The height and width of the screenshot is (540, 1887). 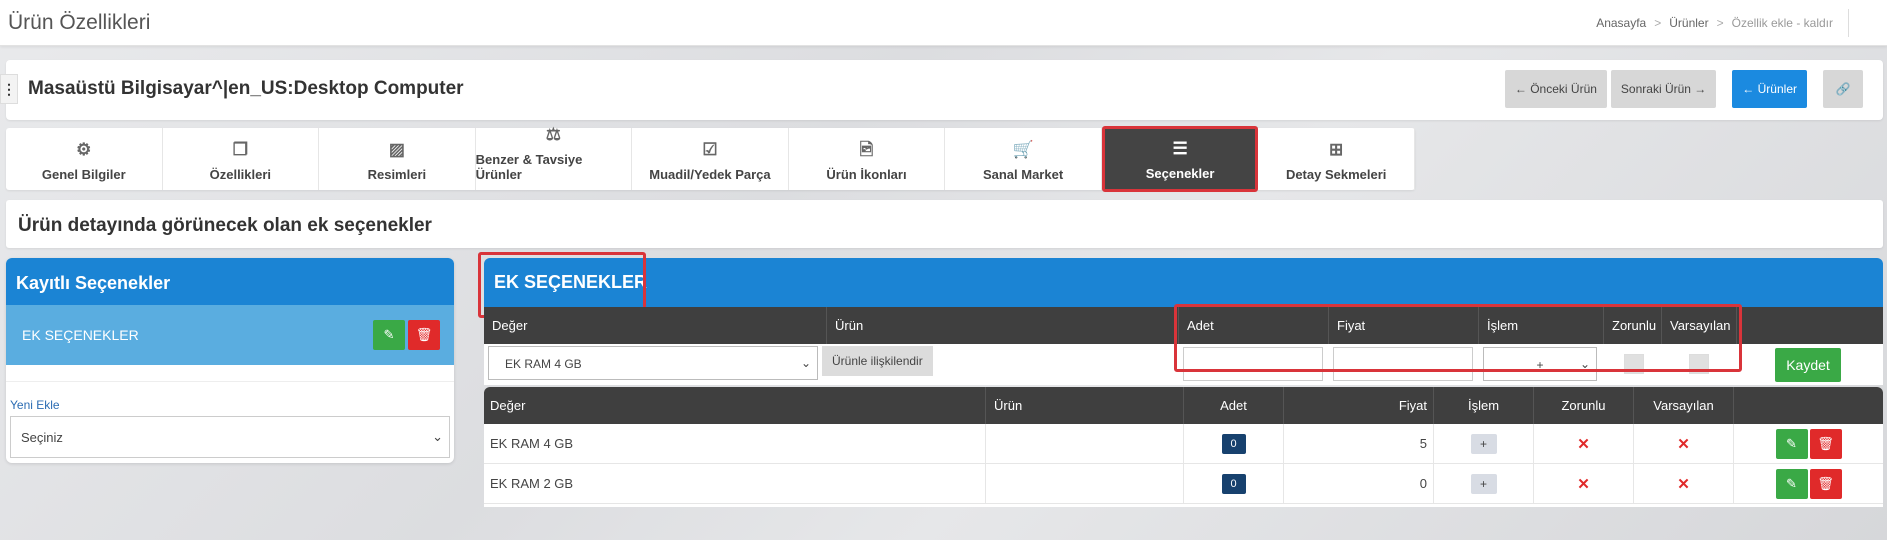 I want to click on form-header-deger: Değer, so click(x=655, y=325).